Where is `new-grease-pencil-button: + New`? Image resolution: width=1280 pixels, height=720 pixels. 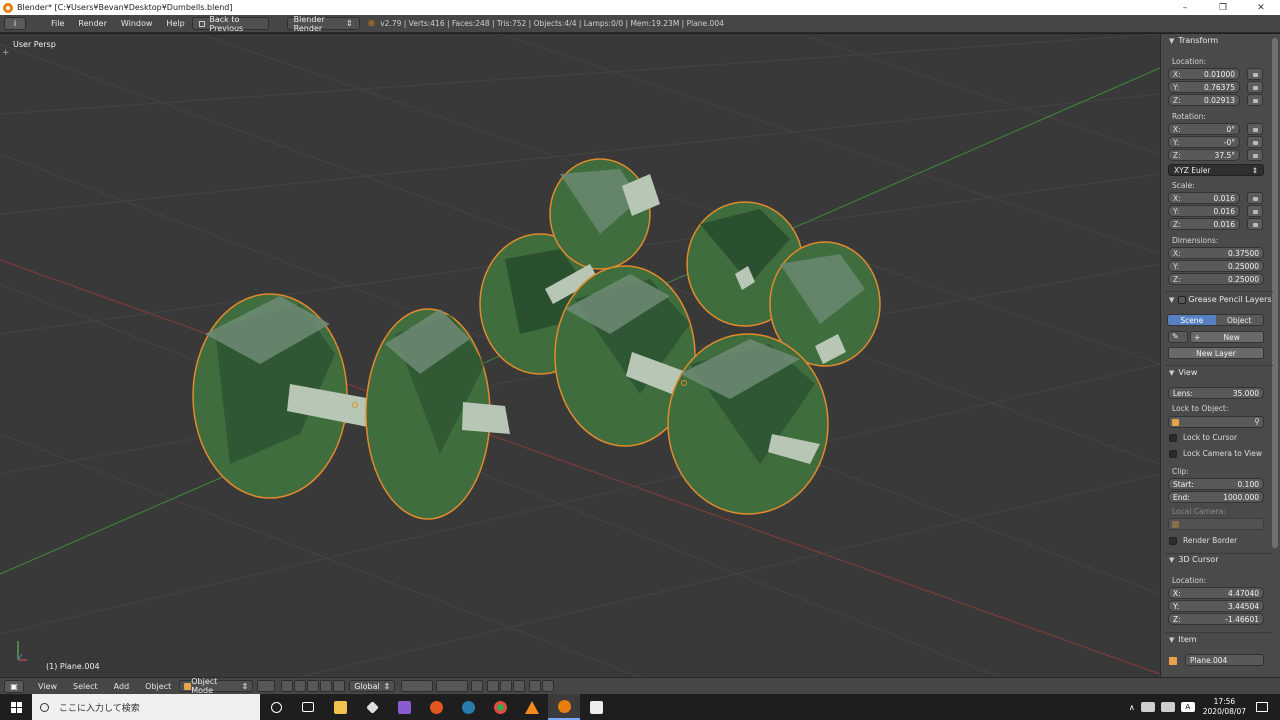 new-grease-pencil-button: + New is located at coordinates (1227, 337).